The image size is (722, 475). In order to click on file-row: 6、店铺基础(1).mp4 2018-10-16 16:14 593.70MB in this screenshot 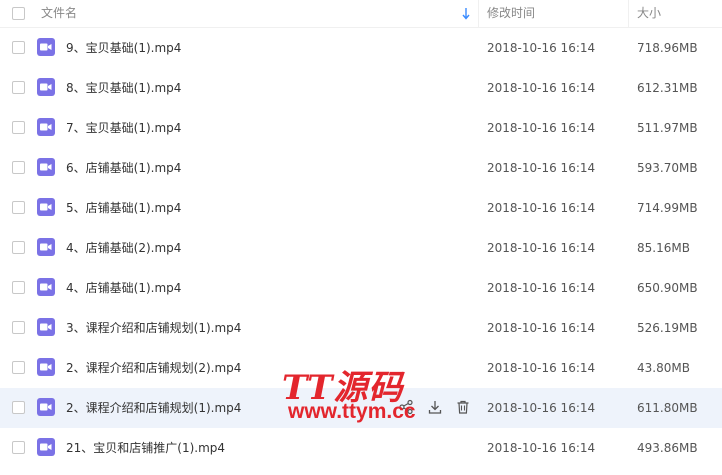, I will do `click(361, 168)`.